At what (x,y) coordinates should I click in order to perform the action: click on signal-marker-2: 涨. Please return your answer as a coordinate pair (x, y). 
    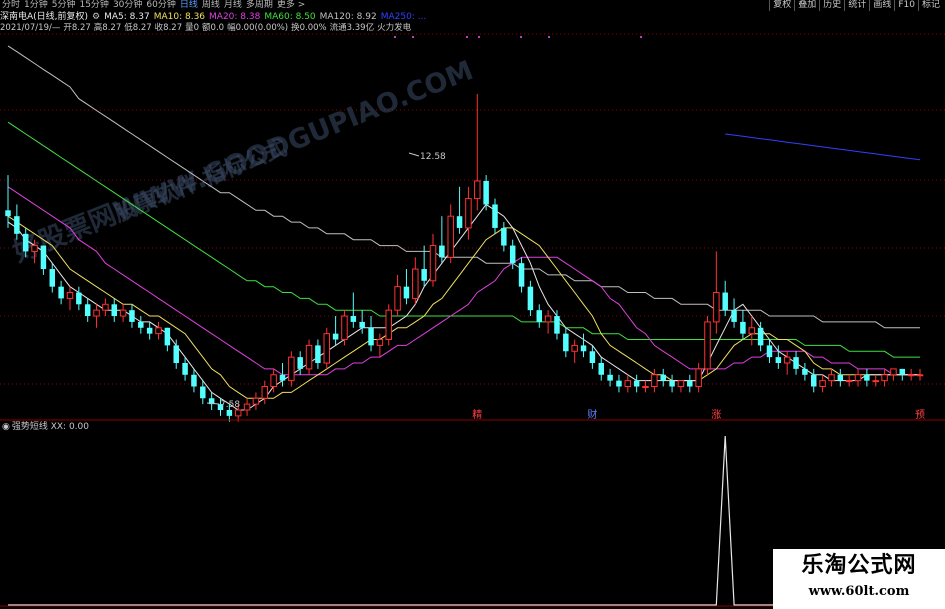
    Looking at the image, I should click on (716, 415).